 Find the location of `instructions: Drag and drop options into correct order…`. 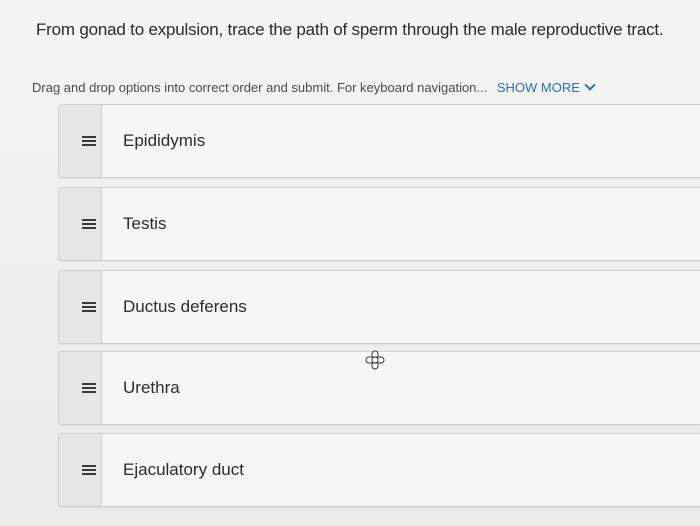

instructions: Drag and drop options into correct order… is located at coordinates (314, 87).